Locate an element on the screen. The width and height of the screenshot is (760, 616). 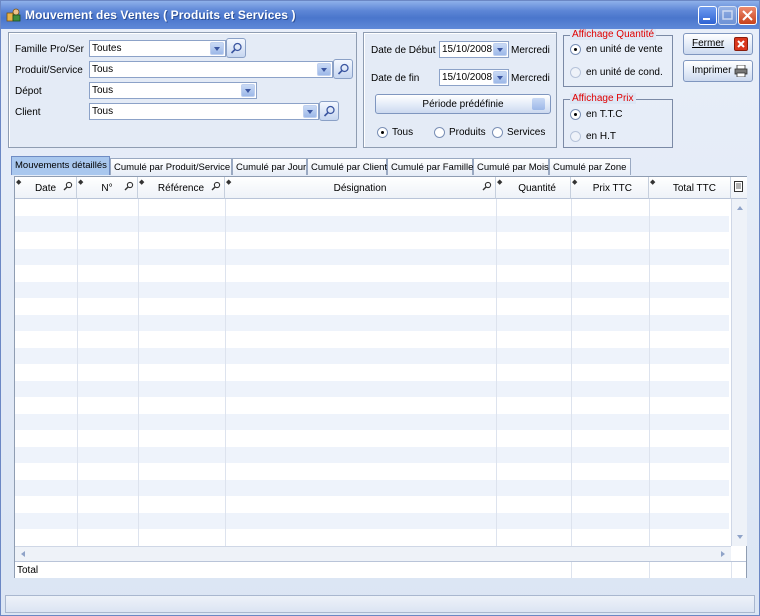
printer-icon is located at coordinates (741, 72).